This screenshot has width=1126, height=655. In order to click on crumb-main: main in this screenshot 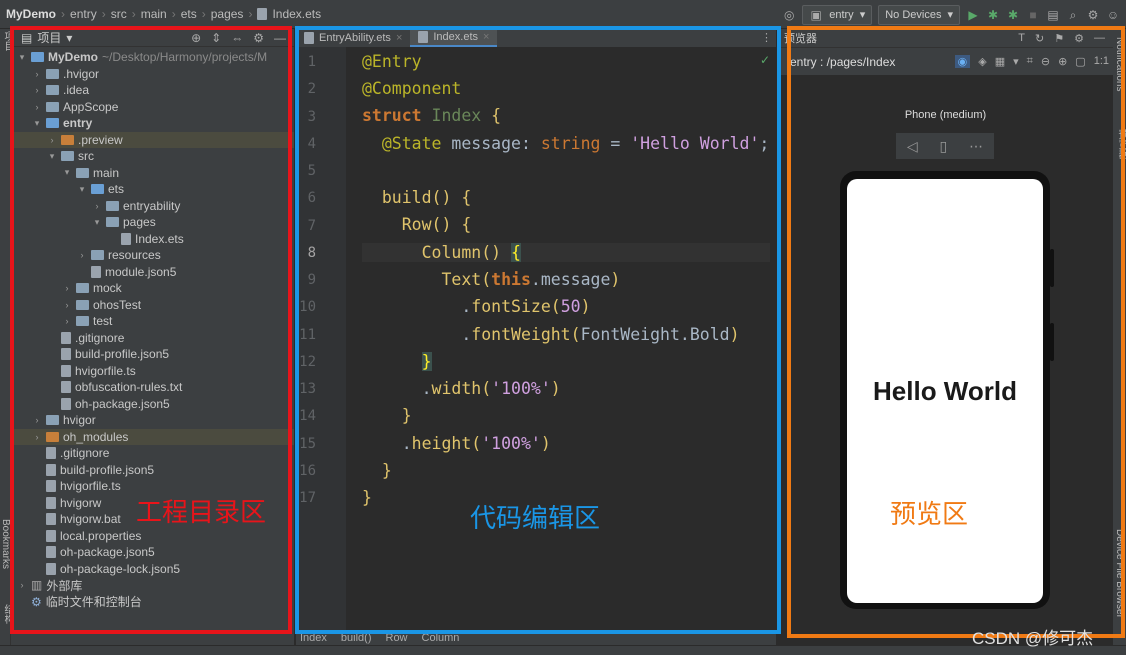, I will do `click(154, 14)`.